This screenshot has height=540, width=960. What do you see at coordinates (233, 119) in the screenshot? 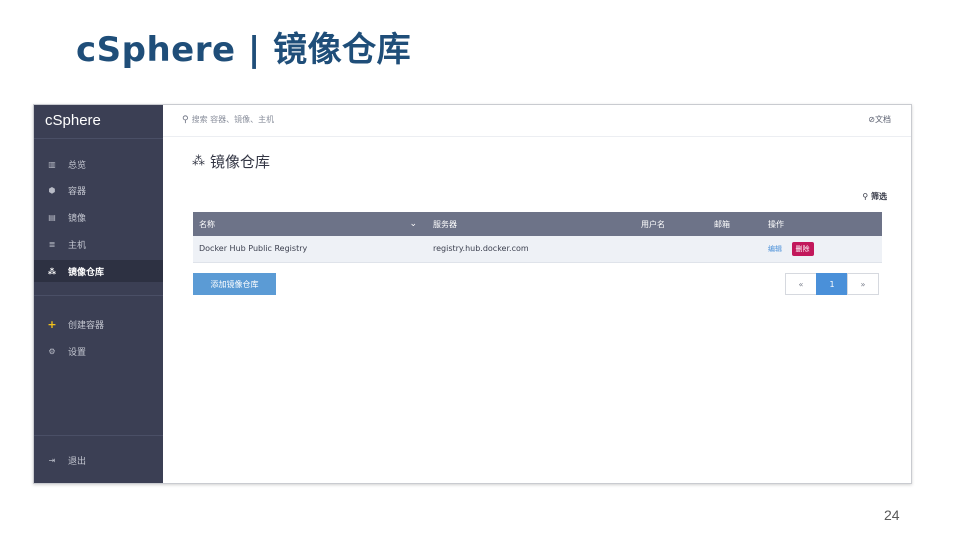
I see `search-placeholder: 搜索 容器、镜像、主机` at bounding box center [233, 119].